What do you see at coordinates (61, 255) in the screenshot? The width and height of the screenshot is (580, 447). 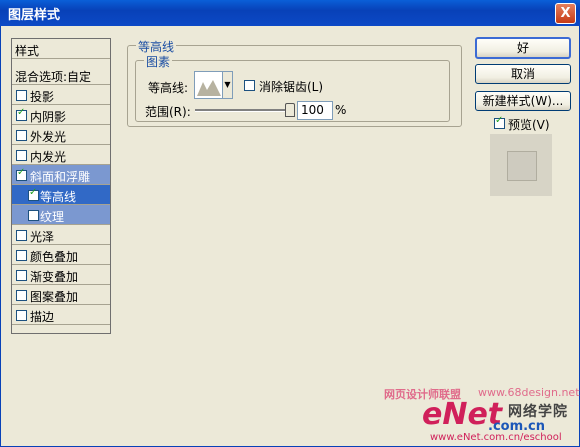 I see `style-item-color-overlay: 颜色叠加` at bounding box center [61, 255].